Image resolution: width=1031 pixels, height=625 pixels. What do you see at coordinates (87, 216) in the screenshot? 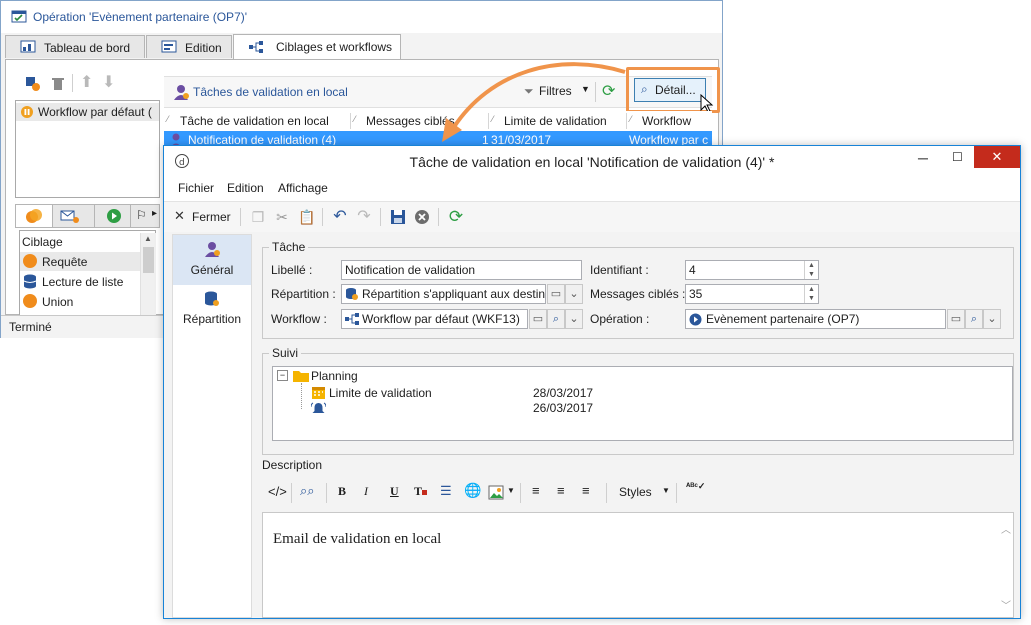
I see `activity-tabs: ⚐ ▸` at bounding box center [87, 216].